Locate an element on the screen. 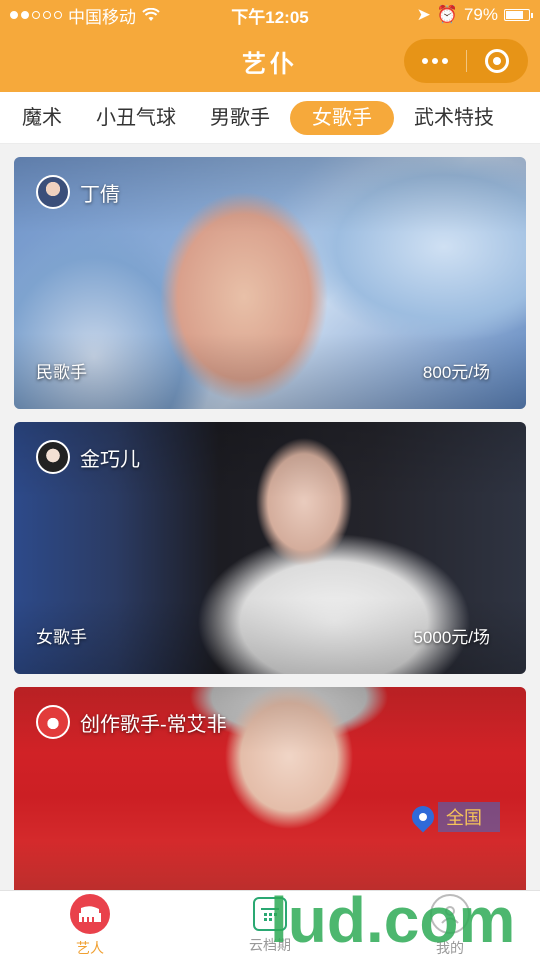 The image size is (540, 960). status-right: ➤ ⏰ 79% is located at coordinates (431, 15).